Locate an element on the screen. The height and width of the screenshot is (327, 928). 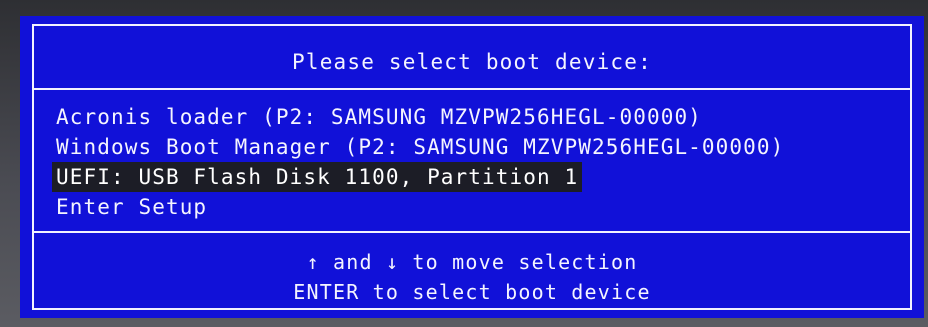
help-line-navigation: ↑ and ↓ to move selection is located at coordinates (472, 262).